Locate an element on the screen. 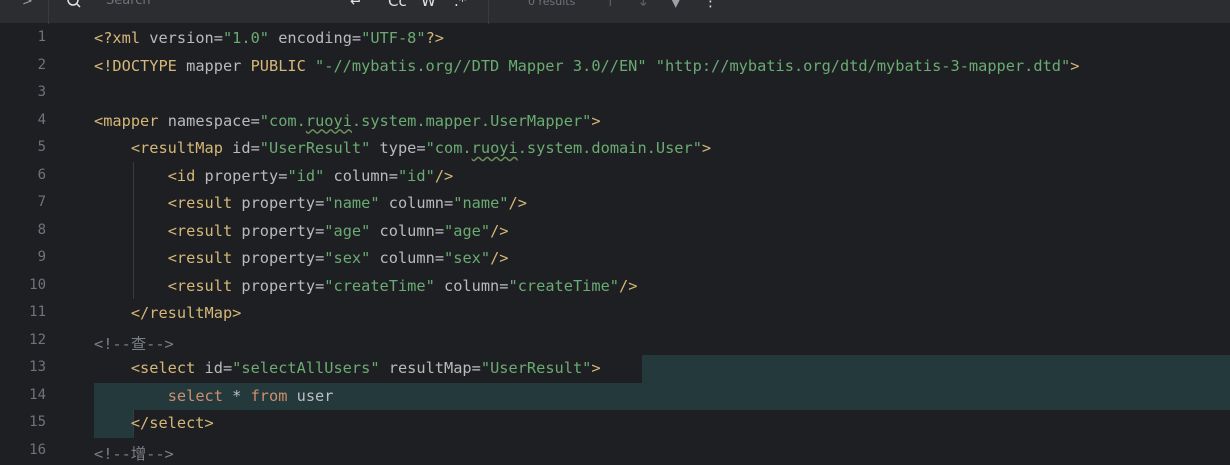 The width and height of the screenshot is (1230, 465). code-line: 1<?xml version="1.0" encoding="UTF-8"?> is located at coordinates (615, 39).